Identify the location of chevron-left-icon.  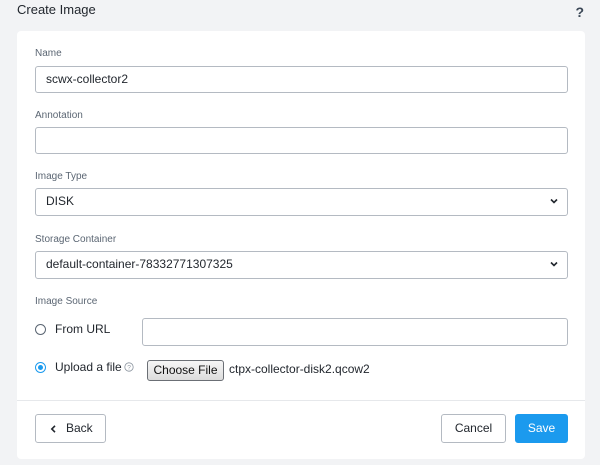
(53, 429).